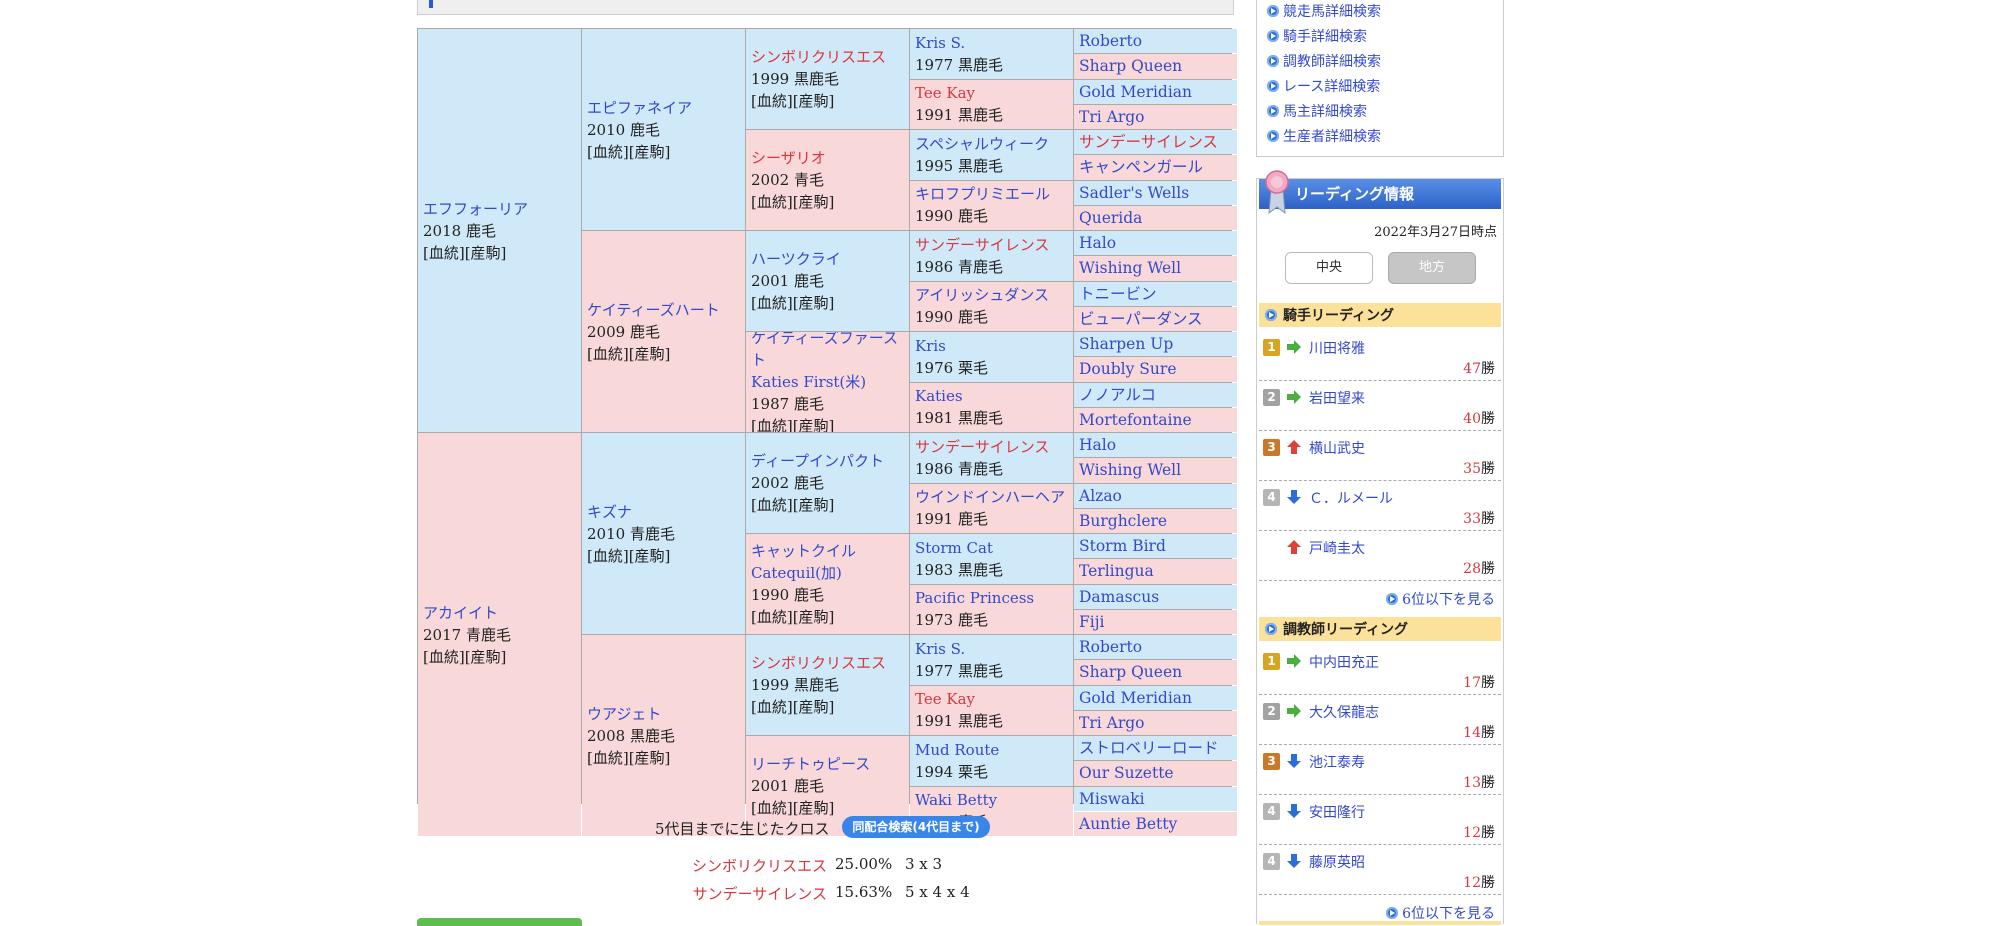 The width and height of the screenshot is (2000, 926). I want to click on horse-name-link: ウアジェト, so click(663, 714).